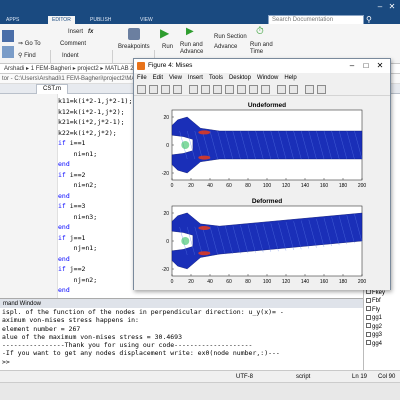  What do you see at coordinates (382, 335) in the screenshot?
I see `workspace-variable: gg3` at bounding box center [382, 335].